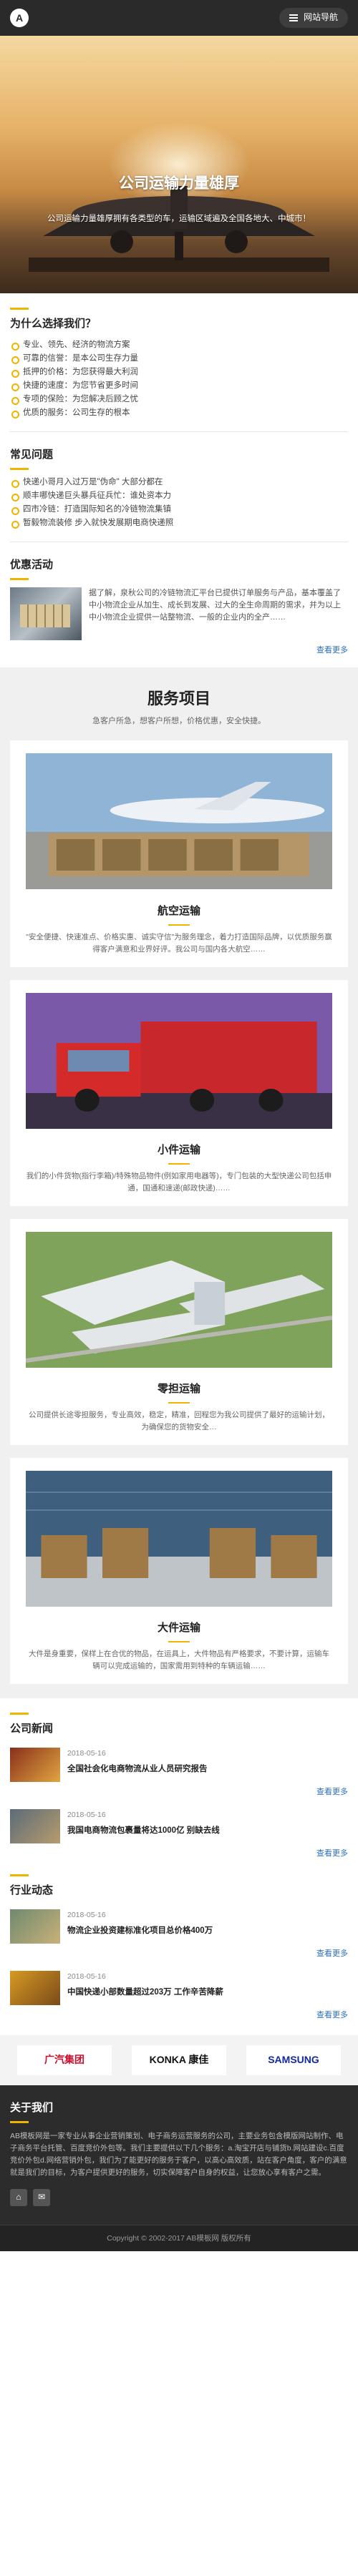 This screenshot has width=358, height=2576. I want to click on news-headline: 我国电商物流包裹量将达1000亿 别缺去线, so click(143, 1831).